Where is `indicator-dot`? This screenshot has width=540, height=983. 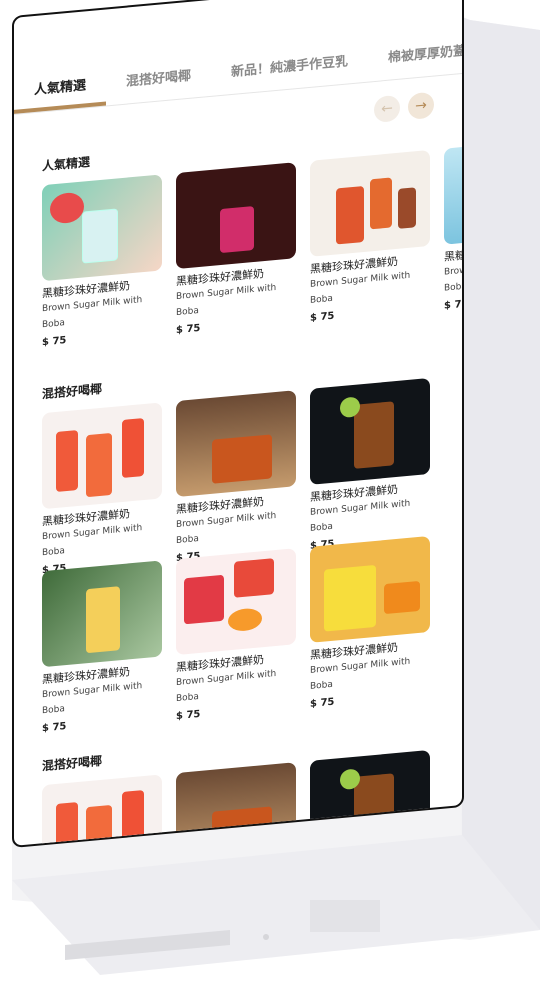 indicator-dot is located at coordinates (266, 937).